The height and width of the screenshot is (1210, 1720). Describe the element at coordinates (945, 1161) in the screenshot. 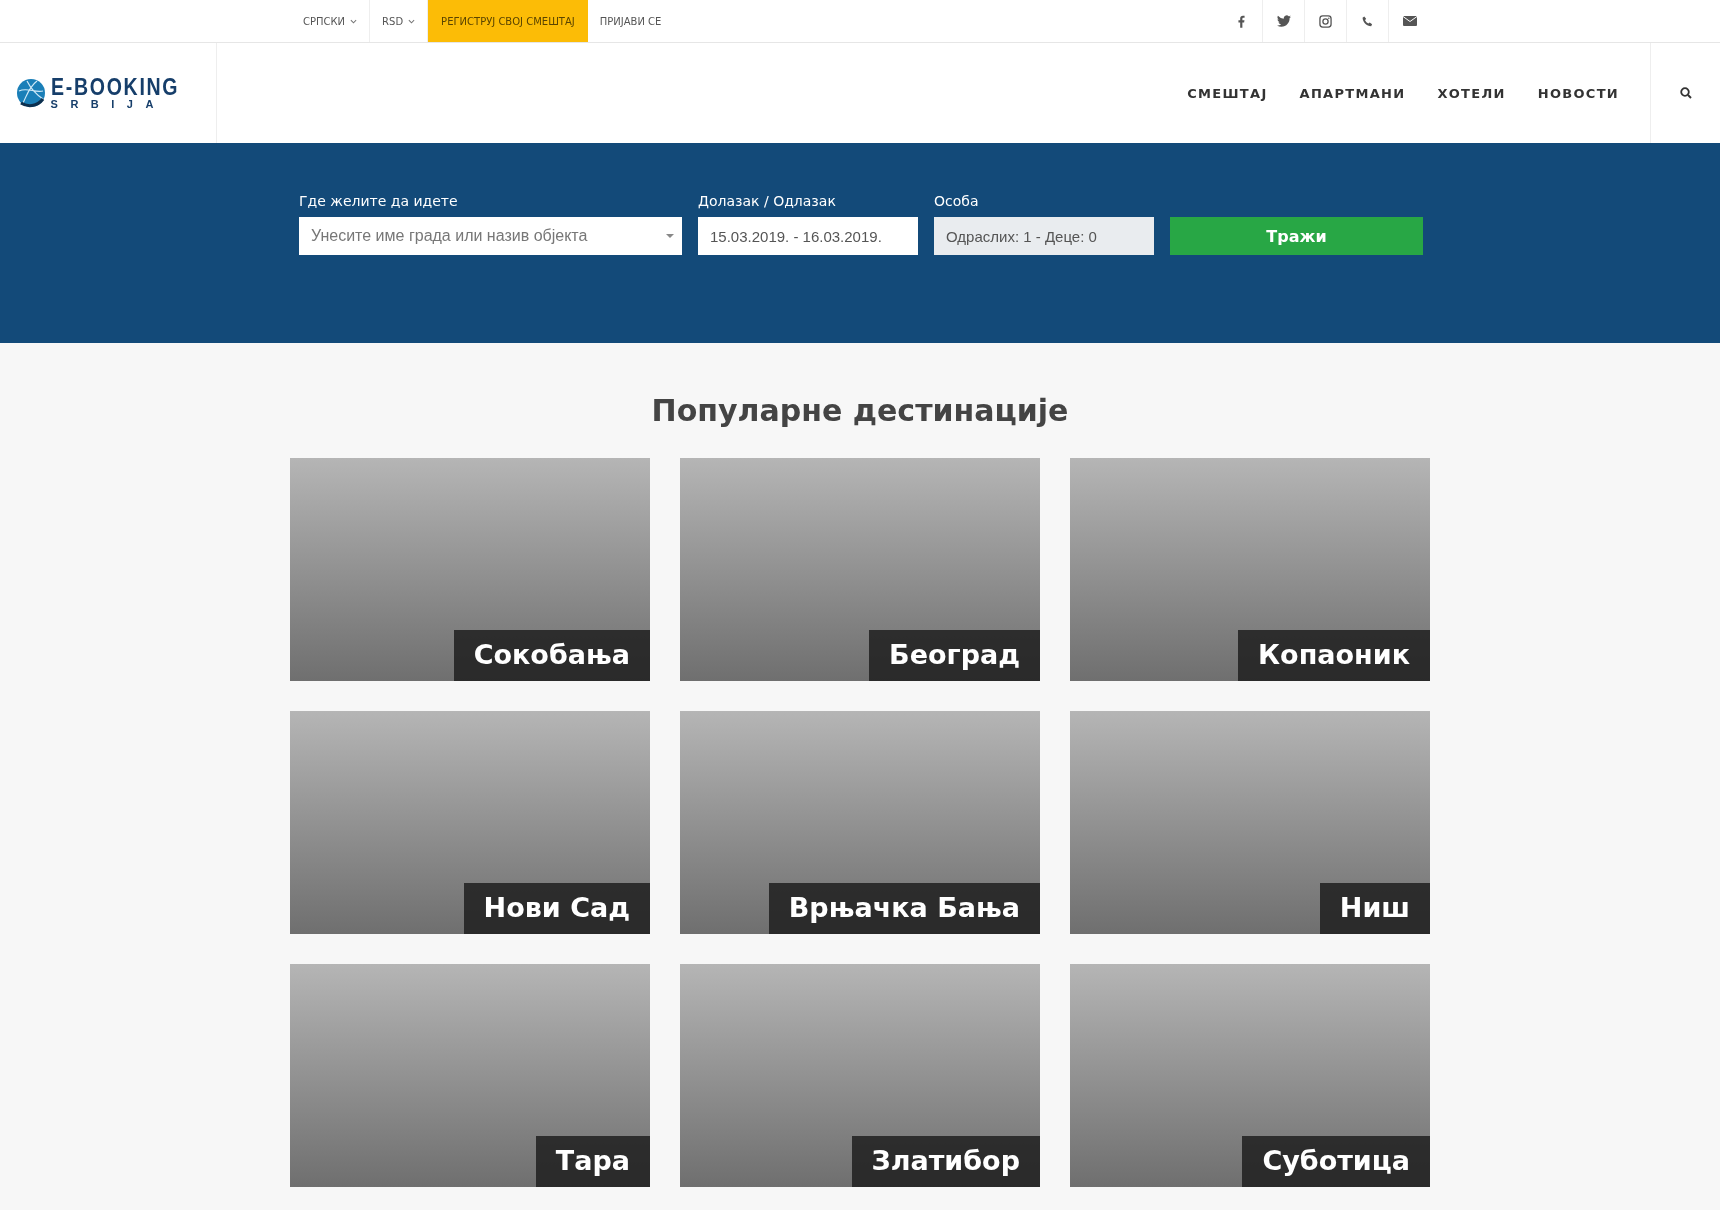

I see `destination-name: Златибор` at that location.